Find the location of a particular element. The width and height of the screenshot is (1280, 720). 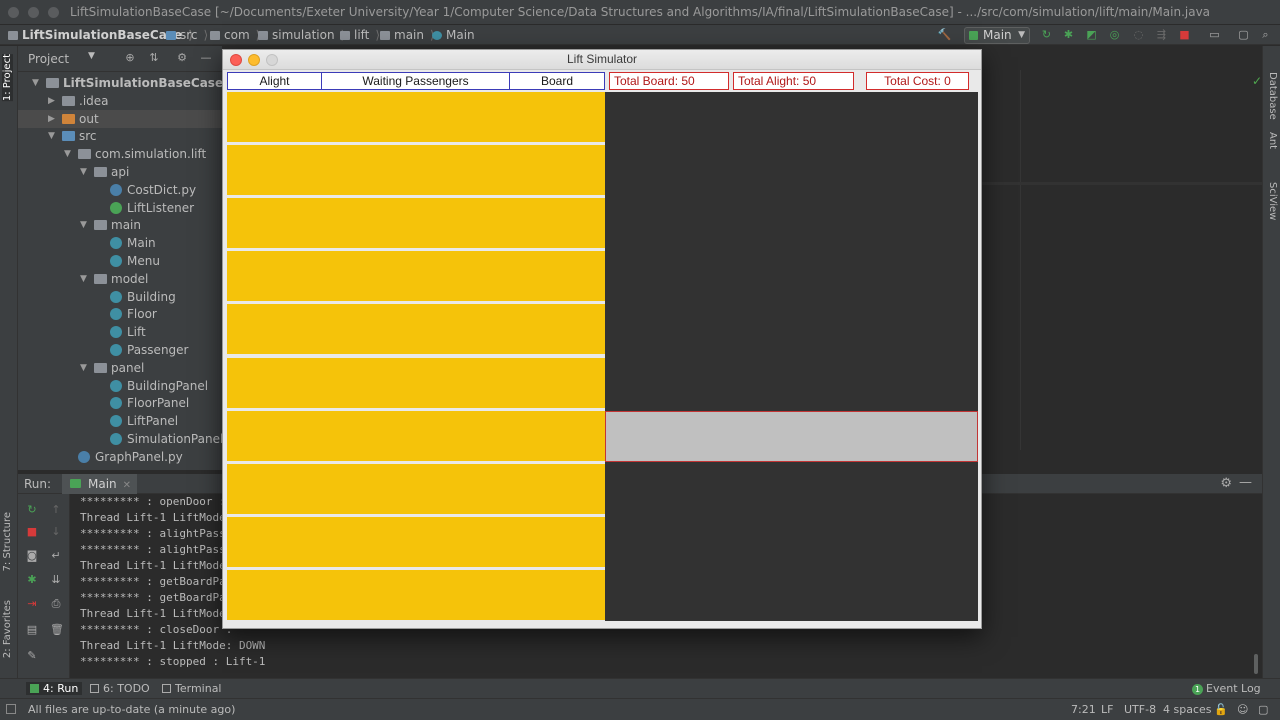

tab-project: 1: Project is located at coordinates (7, 78).